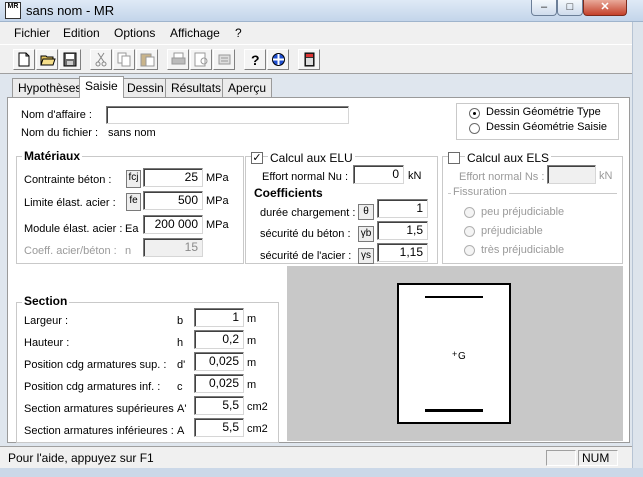 The width and height of the screenshot is (643, 477). Describe the element at coordinates (24, 59) in the screenshot. I see `new-file-icon` at that location.